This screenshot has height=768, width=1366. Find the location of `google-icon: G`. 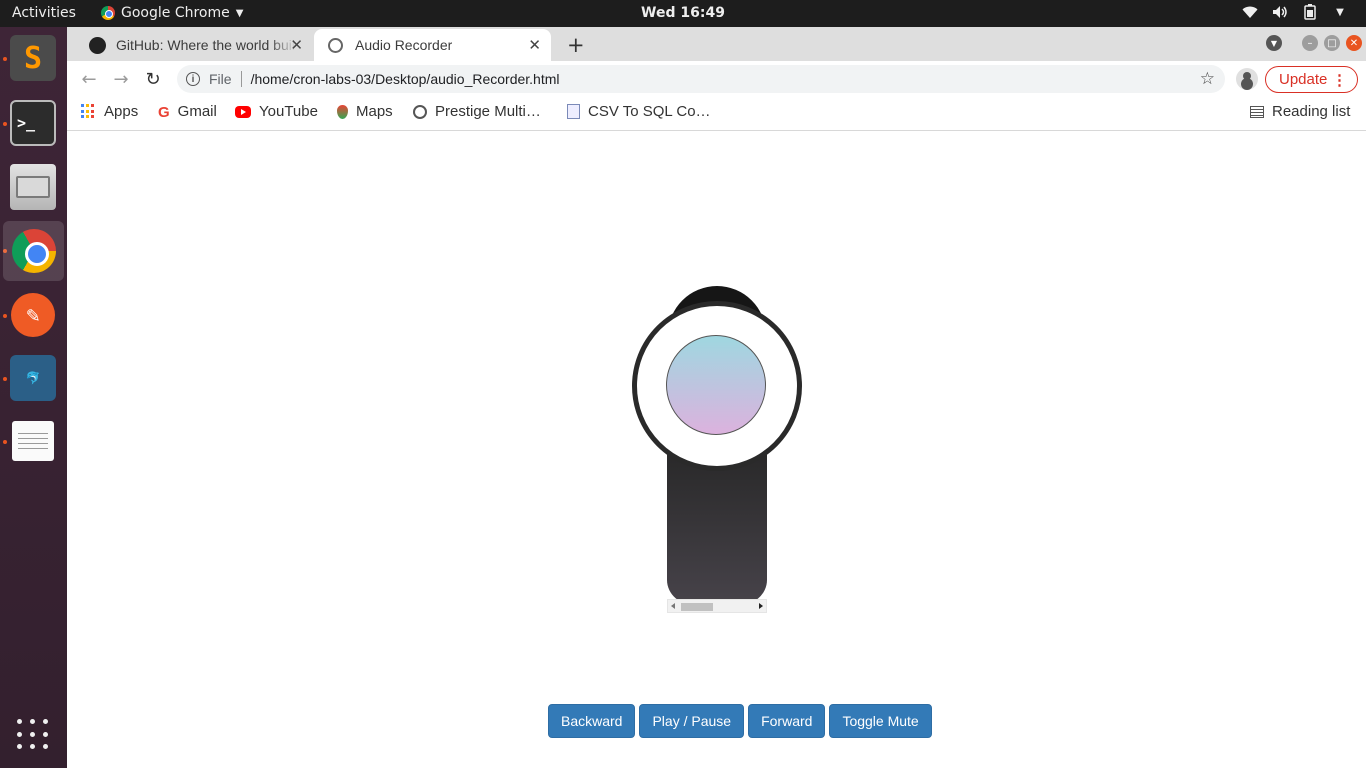

google-icon: G is located at coordinates (164, 112).